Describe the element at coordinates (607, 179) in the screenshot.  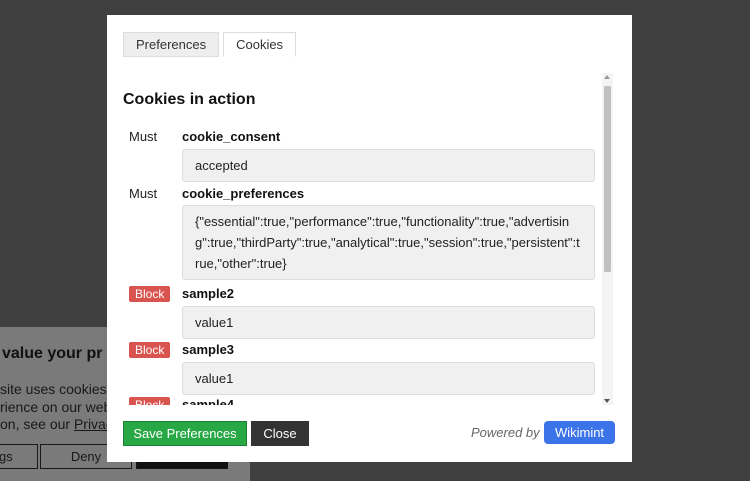
I see `scrollbar-thumb` at that location.